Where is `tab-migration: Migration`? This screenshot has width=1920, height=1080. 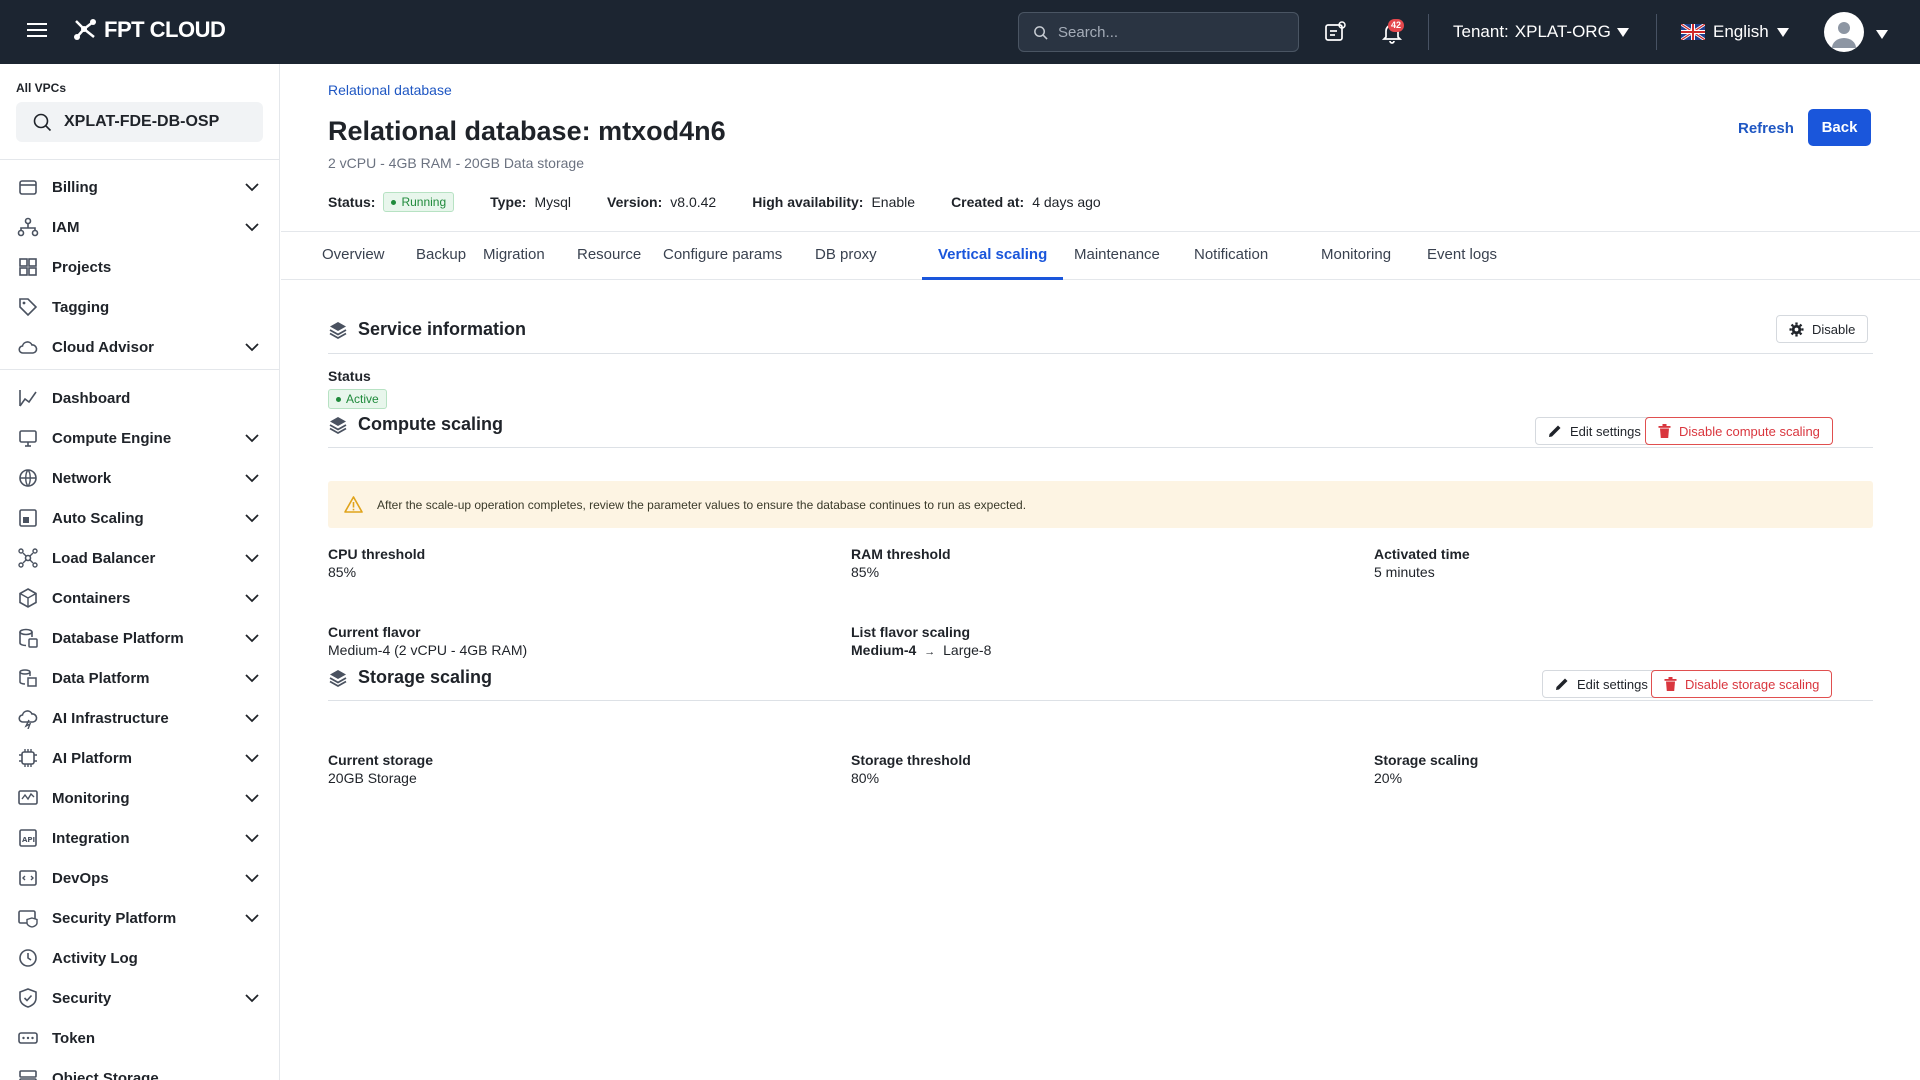 tab-migration: Migration is located at coordinates (514, 256).